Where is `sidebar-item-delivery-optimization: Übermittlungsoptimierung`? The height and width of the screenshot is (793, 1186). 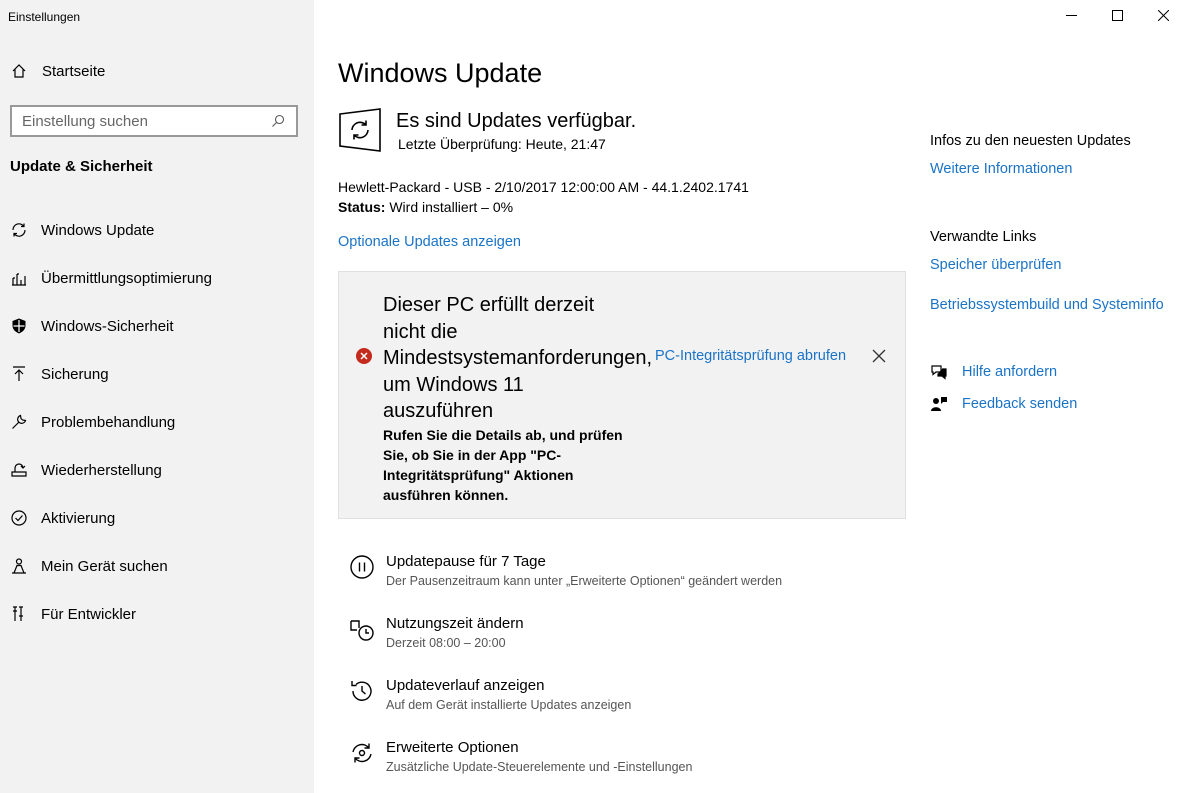 sidebar-item-delivery-optimization: Übermittlungsoptimierung is located at coordinates (157, 278).